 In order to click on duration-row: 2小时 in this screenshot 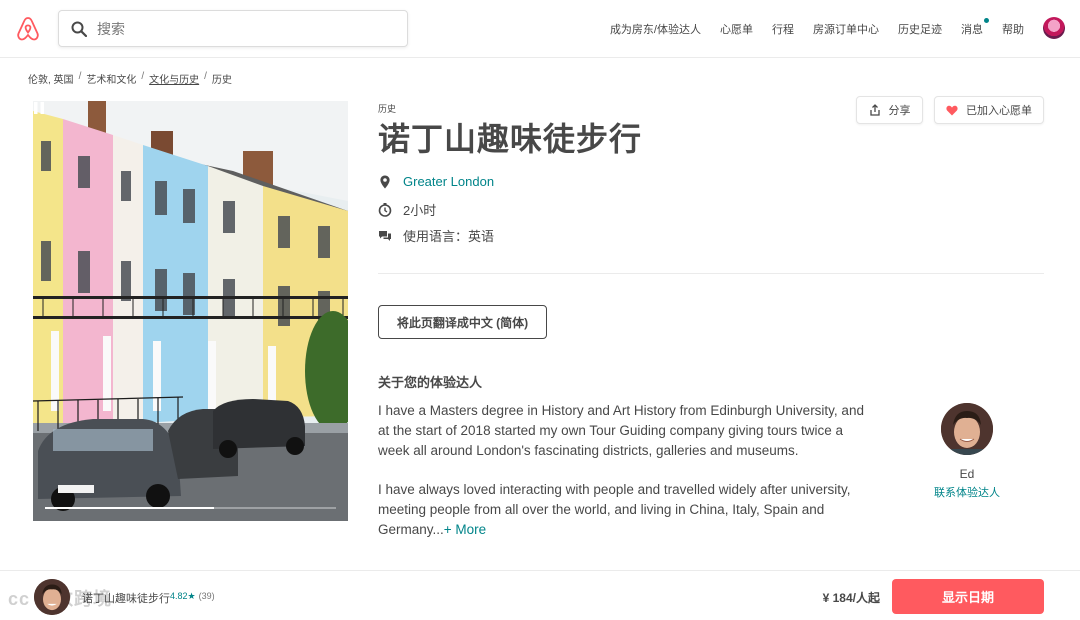, I will do `click(407, 209)`.